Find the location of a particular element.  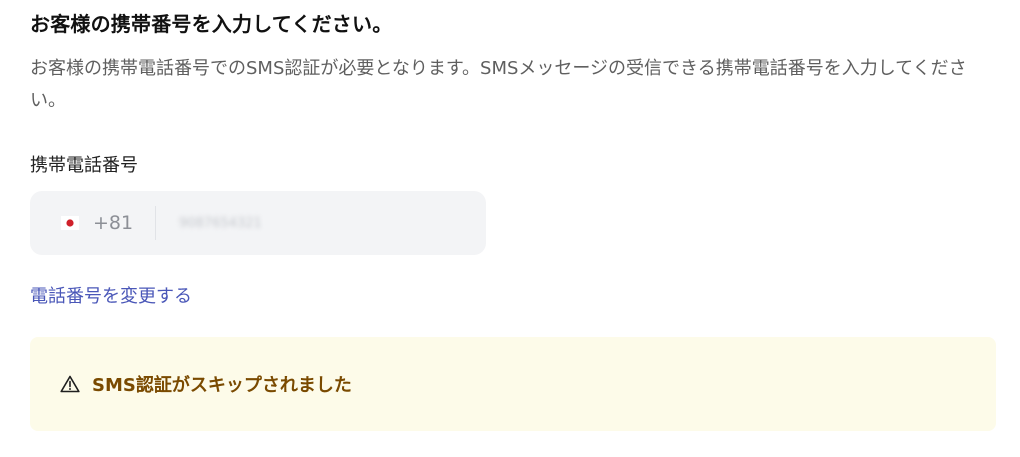

field-divider is located at coordinates (156, 223).